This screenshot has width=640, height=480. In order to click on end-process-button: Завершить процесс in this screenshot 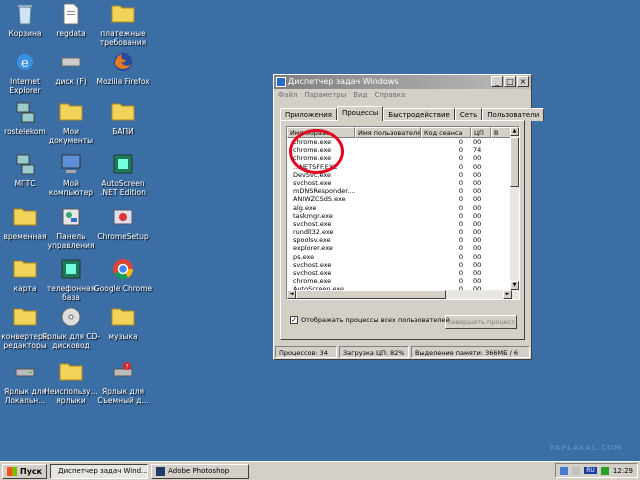, I will do `click(481, 322)`.